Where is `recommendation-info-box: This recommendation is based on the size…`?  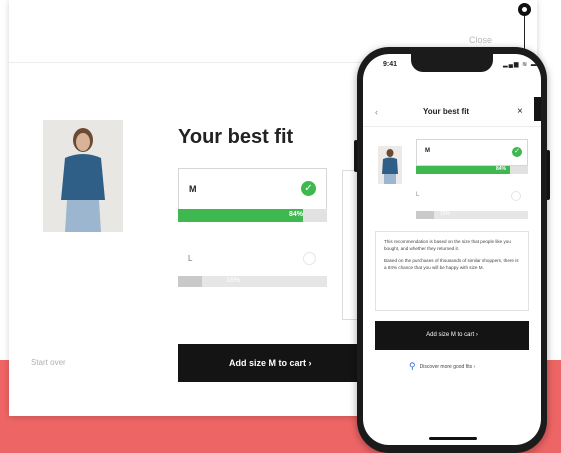 recommendation-info-box: This recommendation is based on the size… is located at coordinates (452, 271).